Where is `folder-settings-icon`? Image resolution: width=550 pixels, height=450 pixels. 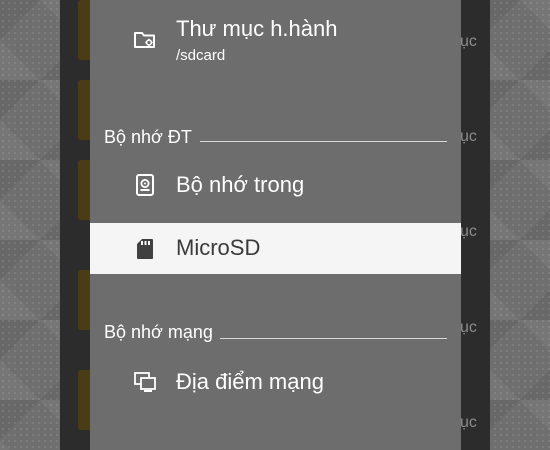
folder-settings-icon is located at coordinates (145, 39).